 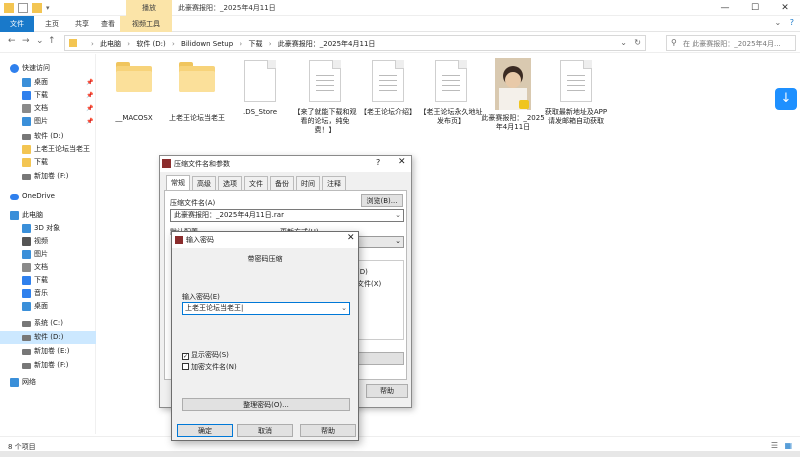 What do you see at coordinates (48, 176) in the screenshot?
I see `sidebar-item-drive-f: 新加卷 (F:)` at bounding box center [48, 176].